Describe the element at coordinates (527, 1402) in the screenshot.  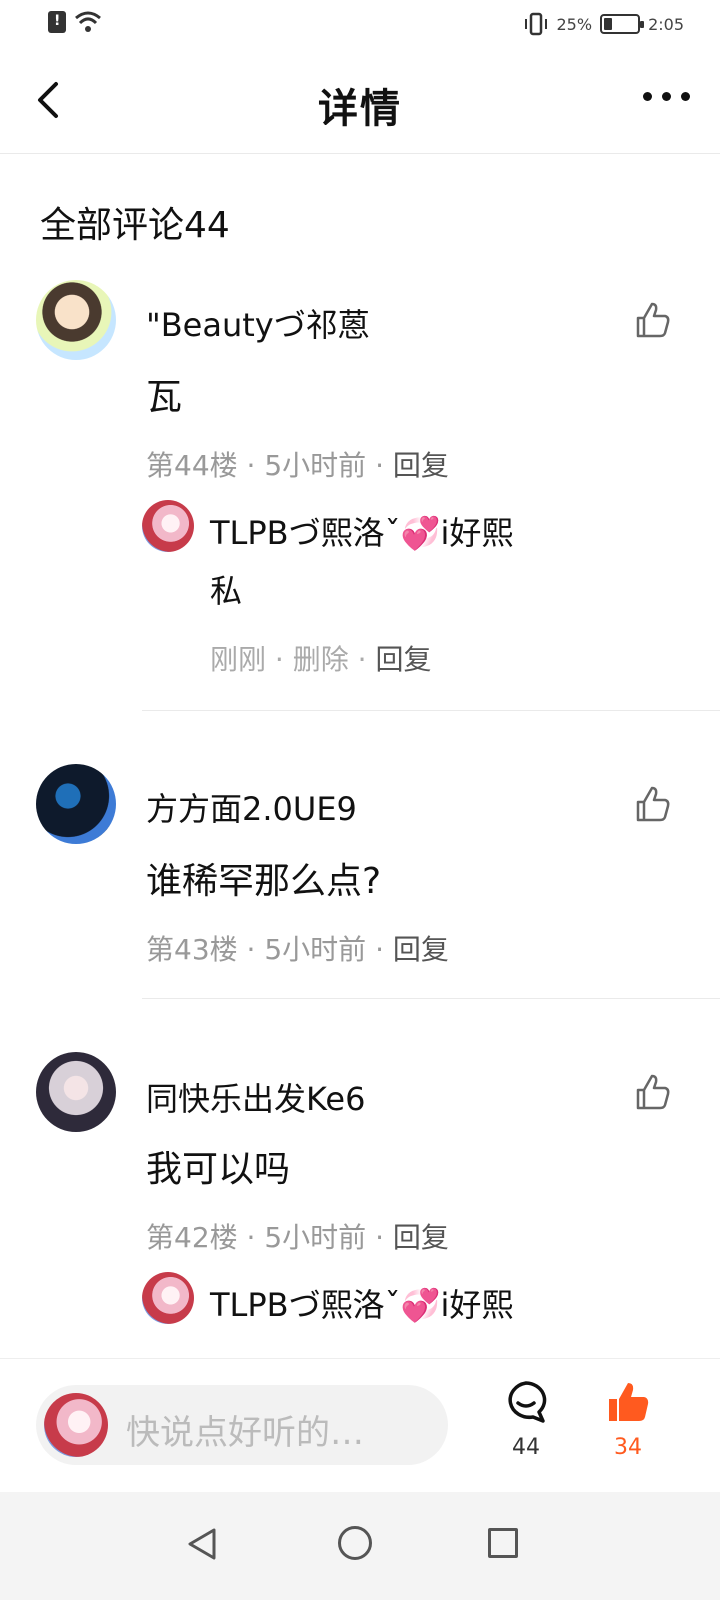
I see `comment-bubble-icon` at that location.